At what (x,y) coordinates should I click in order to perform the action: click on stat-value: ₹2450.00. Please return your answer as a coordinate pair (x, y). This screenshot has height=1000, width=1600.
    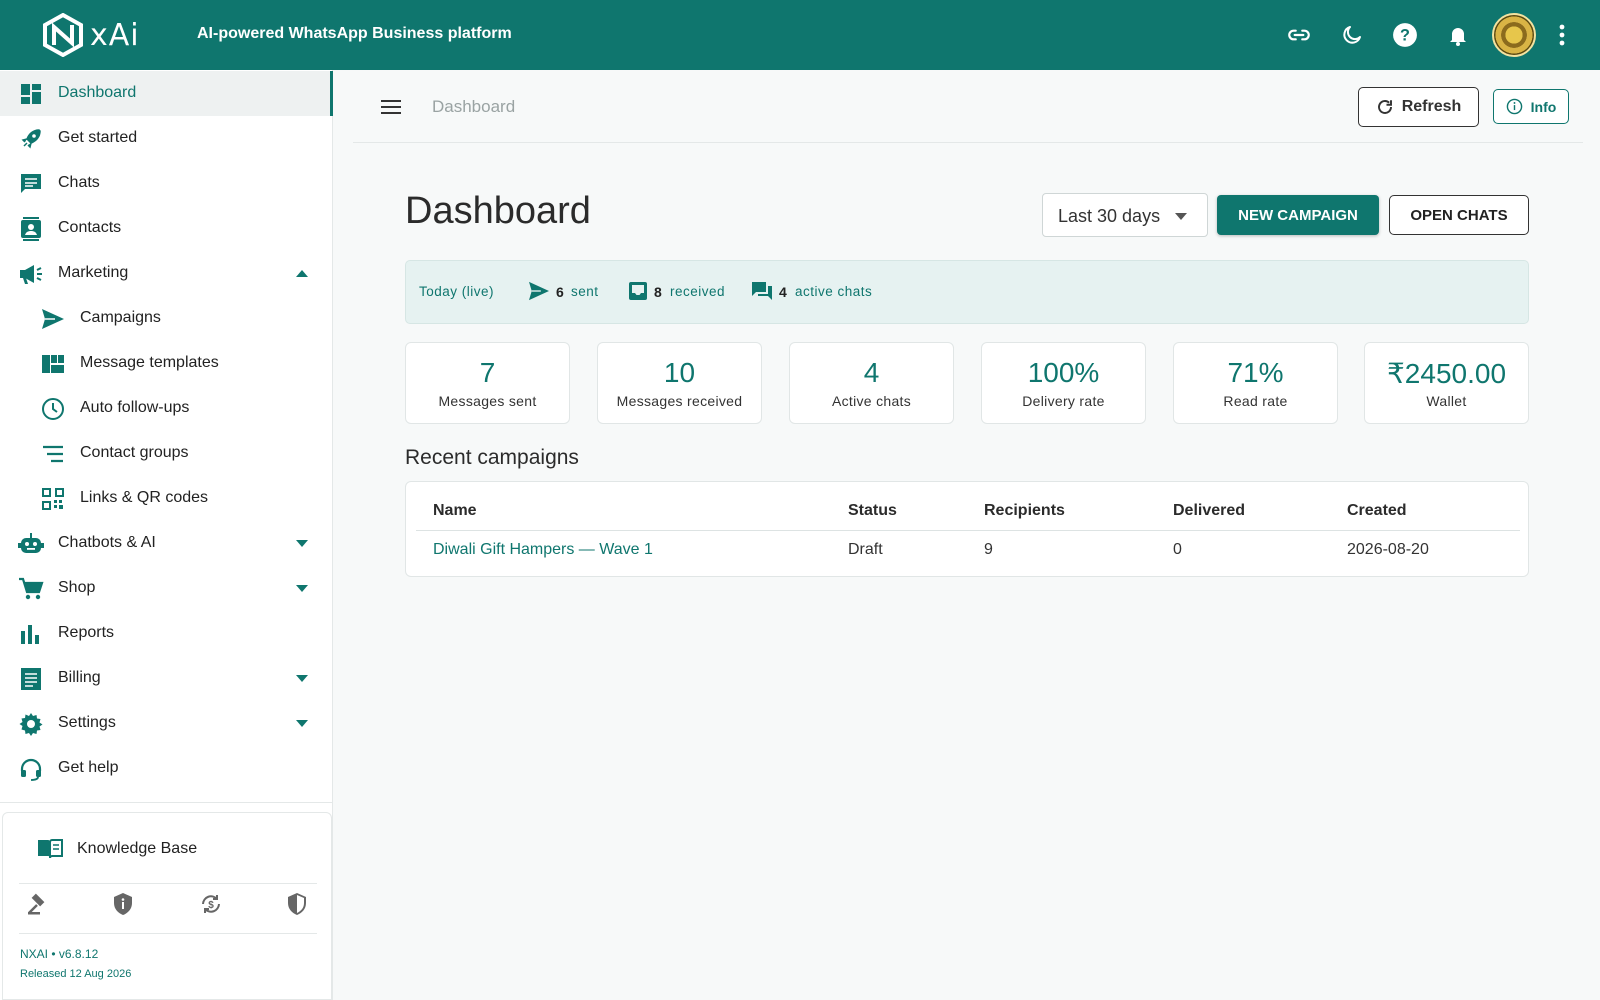
    Looking at the image, I should click on (1446, 373).